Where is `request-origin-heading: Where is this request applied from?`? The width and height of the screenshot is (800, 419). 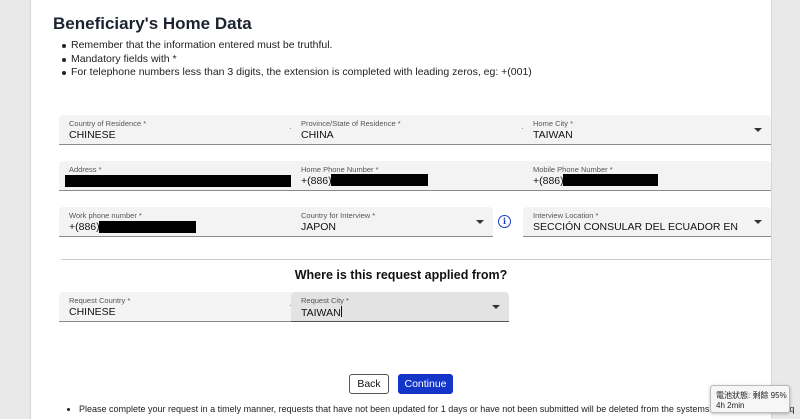 request-origin-heading: Where is this request applied from? is located at coordinates (401, 275).